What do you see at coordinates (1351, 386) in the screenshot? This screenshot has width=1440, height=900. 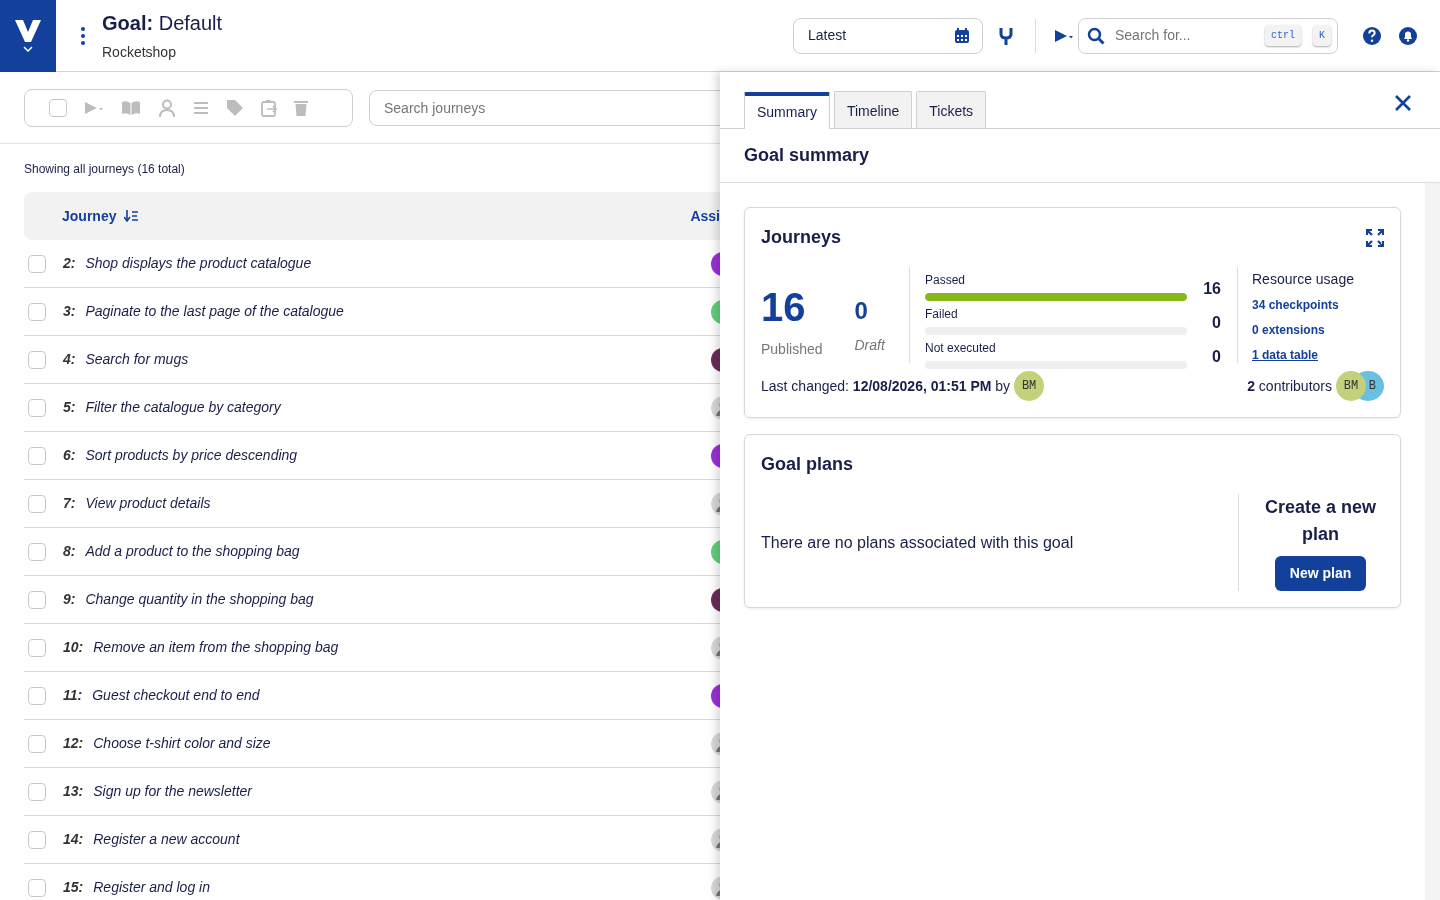 I see `contributor-avatar: BM` at bounding box center [1351, 386].